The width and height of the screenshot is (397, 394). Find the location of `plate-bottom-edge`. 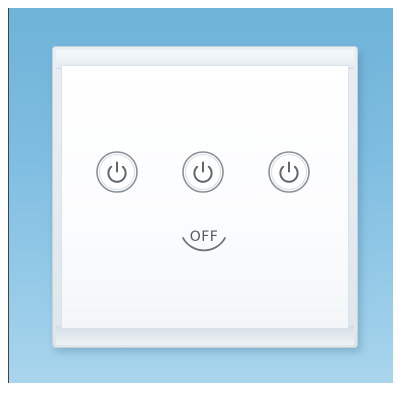

plate-bottom-edge is located at coordinates (205, 335).